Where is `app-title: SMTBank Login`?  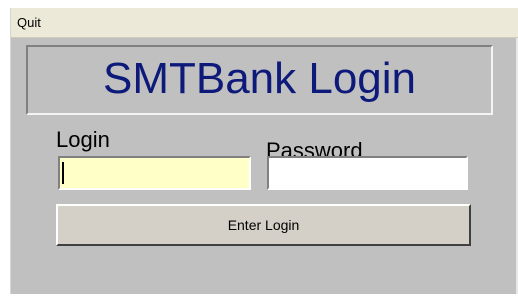
app-title: SMTBank Login is located at coordinates (259, 78).